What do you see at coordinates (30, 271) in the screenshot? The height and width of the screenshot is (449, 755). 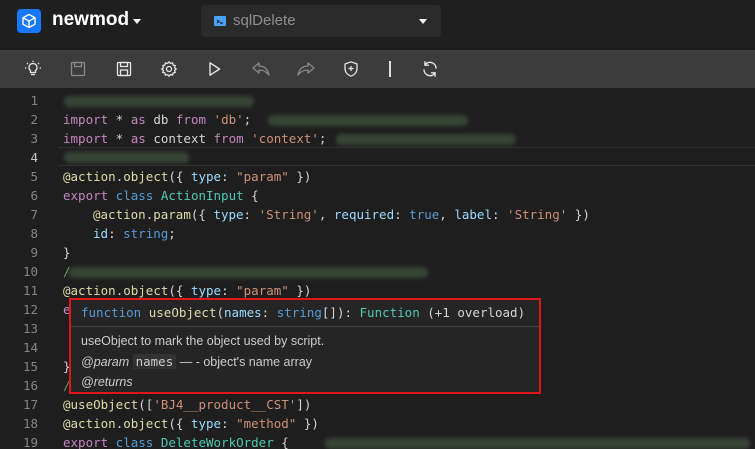 I see `line-number: 10` at bounding box center [30, 271].